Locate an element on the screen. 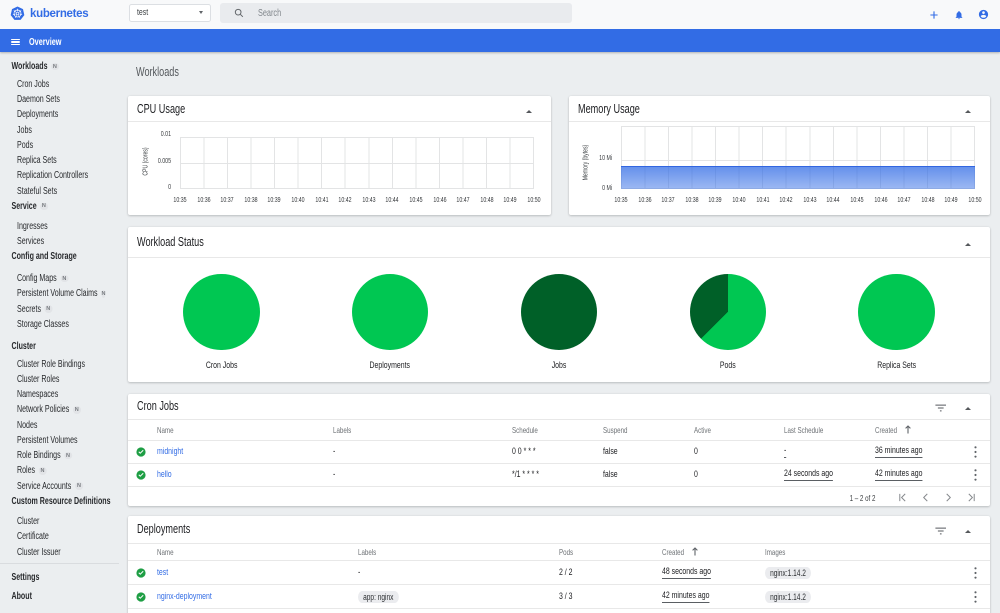 The width and height of the screenshot is (1000, 613). sidebar-section-header: Config and Storage is located at coordinates (43, 256).